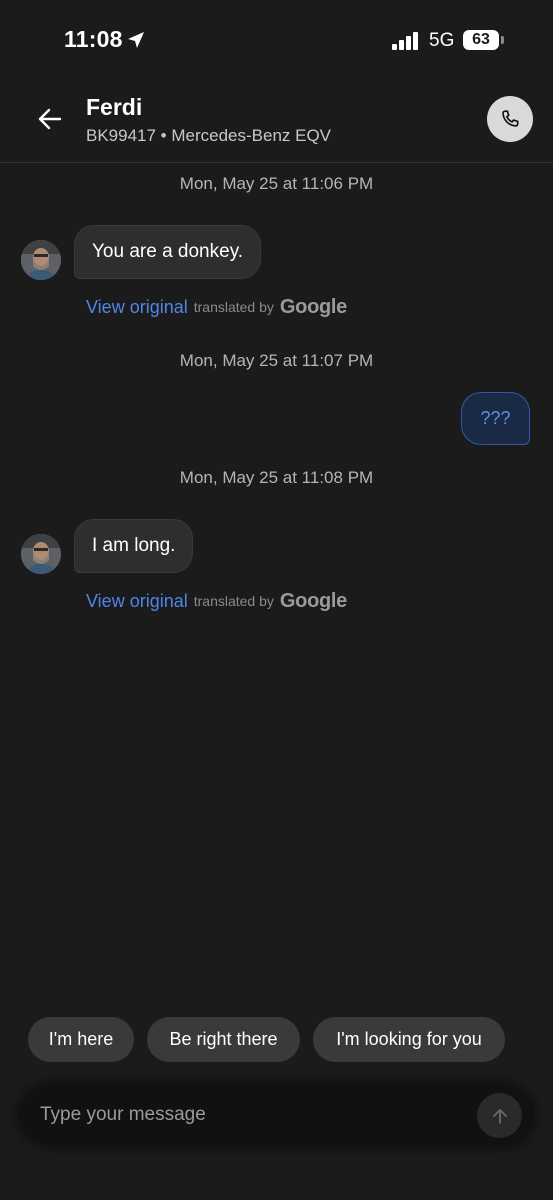  Describe the element at coordinates (209, 135) in the screenshot. I see `contact-subtitle: BK99417 • Mercedes-Benz EQV` at that location.